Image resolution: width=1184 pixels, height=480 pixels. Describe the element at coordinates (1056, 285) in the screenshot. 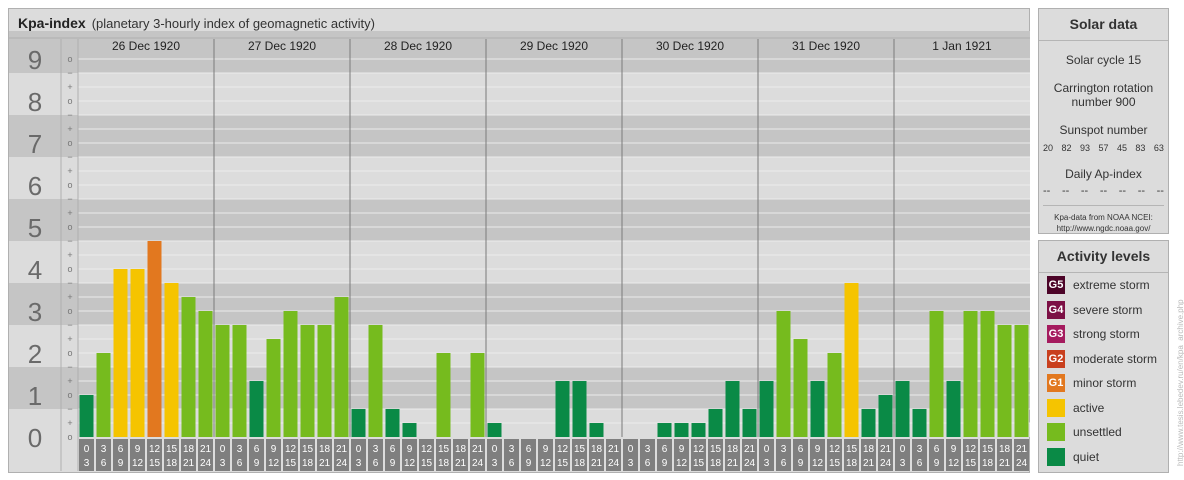

I see `legend-swatch: G5` at that location.